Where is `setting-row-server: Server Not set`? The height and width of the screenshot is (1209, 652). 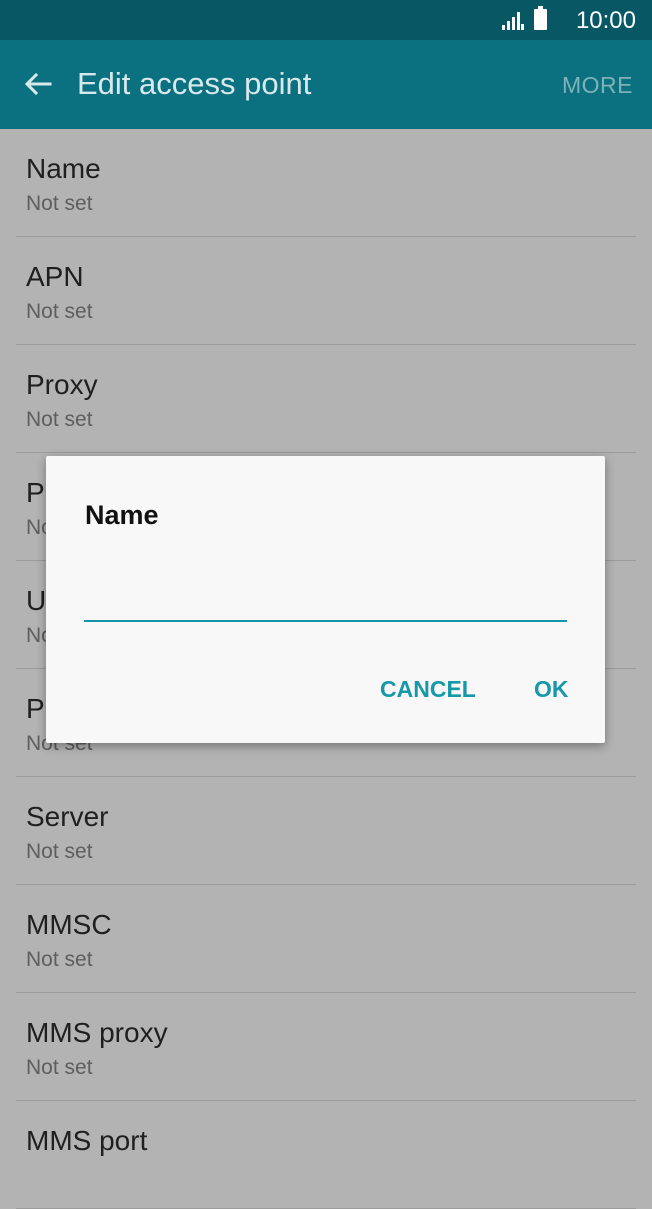
setting-row-server: Server Not set is located at coordinates (326, 831).